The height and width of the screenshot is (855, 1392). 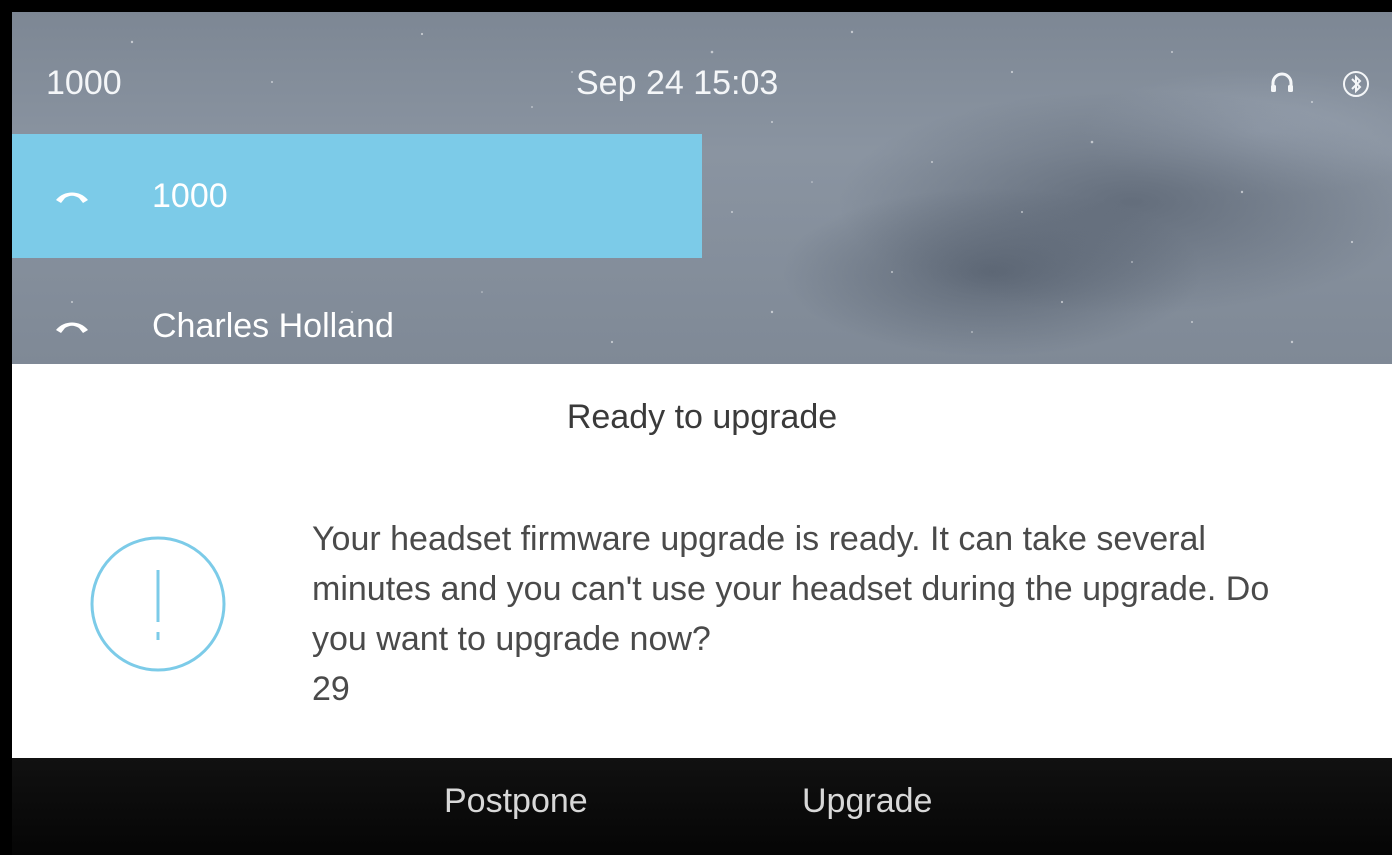 I want to click on upgrade-button: Upgrade, so click(x=867, y=801).